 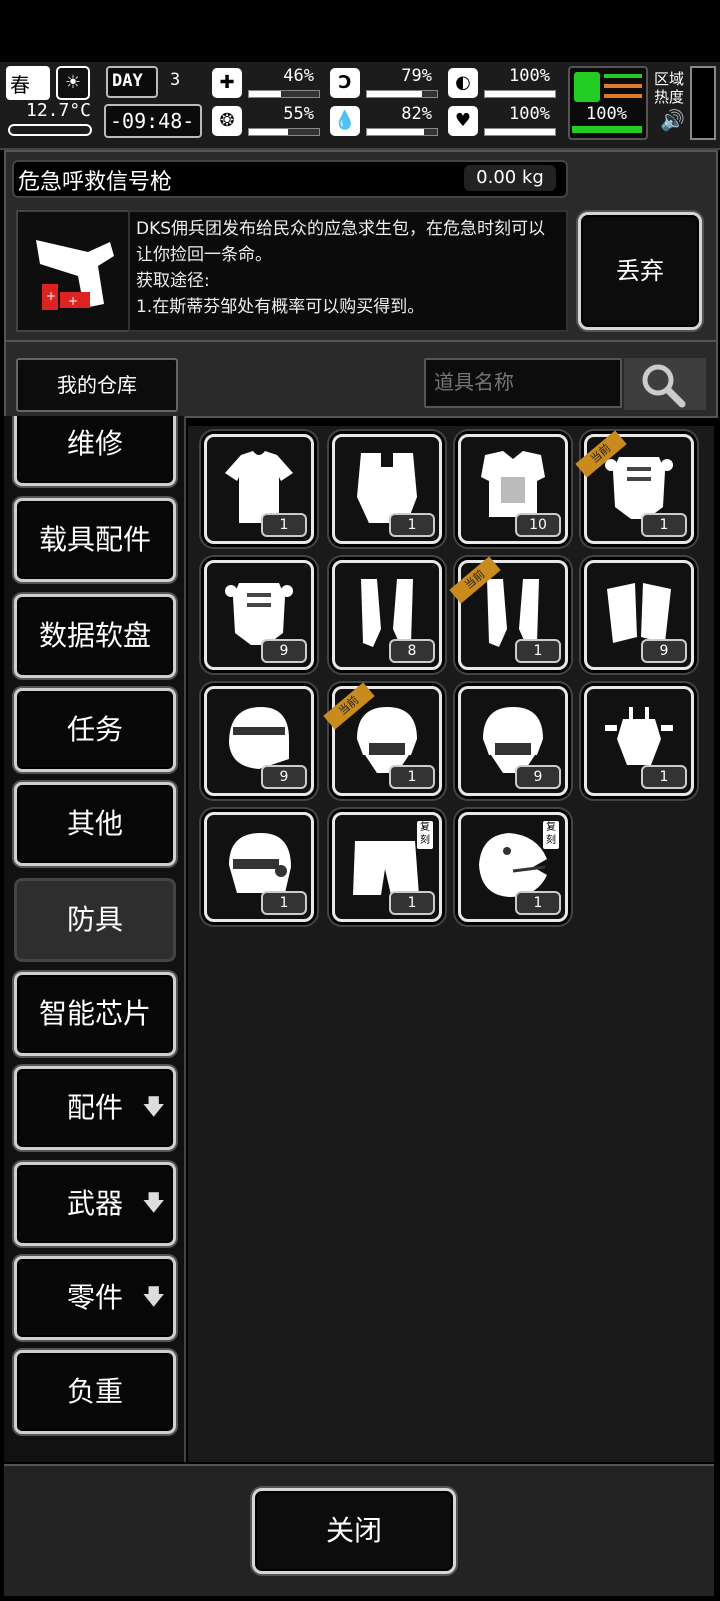 I want to click on category-label: 配件, so click(x=94, y=1107).